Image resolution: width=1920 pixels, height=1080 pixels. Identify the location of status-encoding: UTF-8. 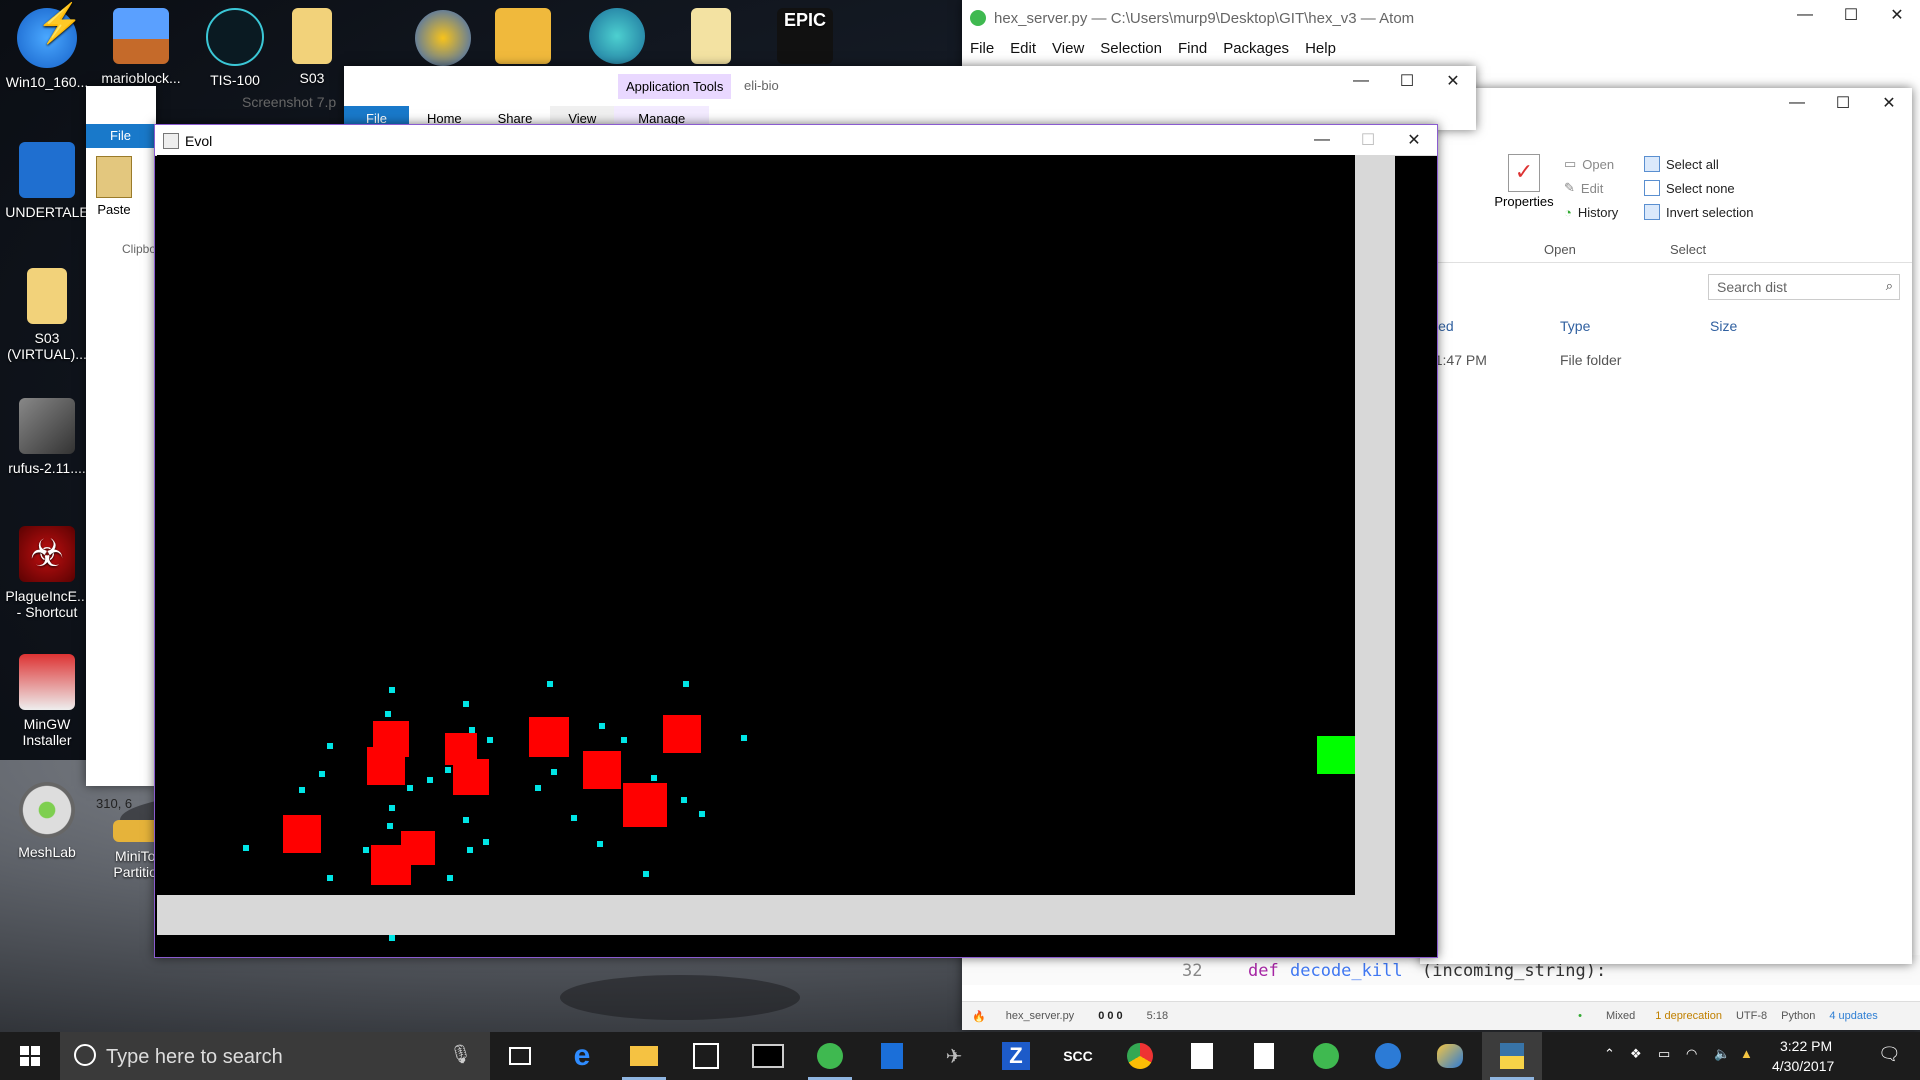
(1751, 1016).